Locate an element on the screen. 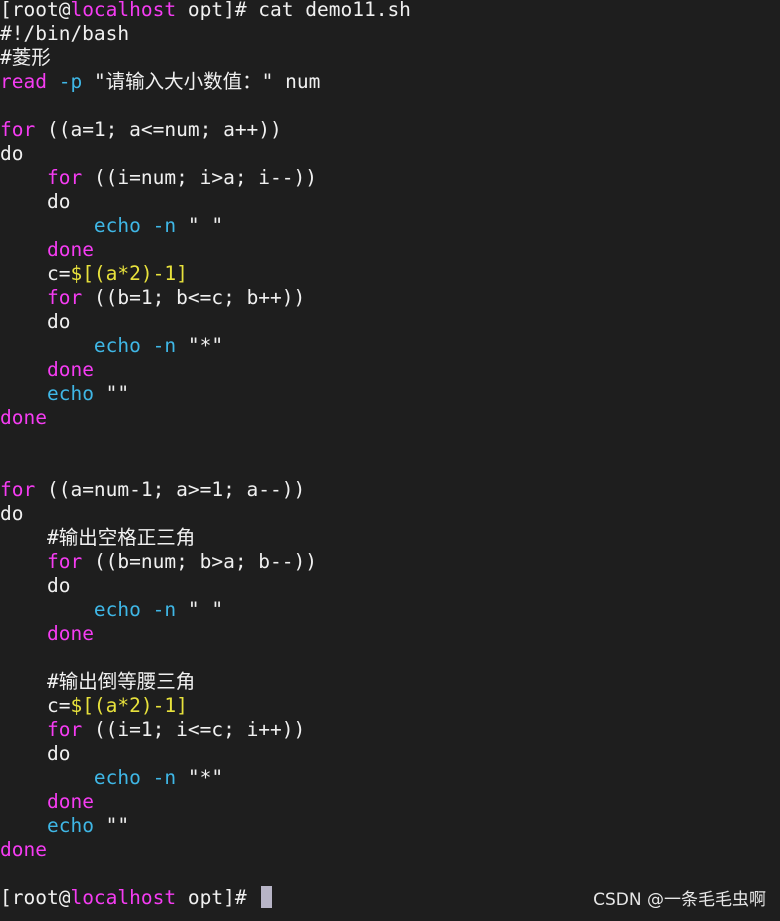 The width and height of the screenshot is (780, 921). terminal-line: #输出空格正三角 is located at coordinates (97, 538).